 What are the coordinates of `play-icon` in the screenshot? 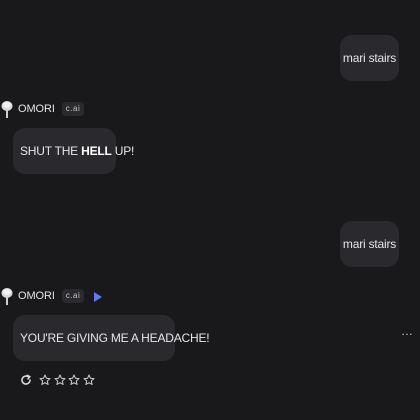 It's located at (98, 296).